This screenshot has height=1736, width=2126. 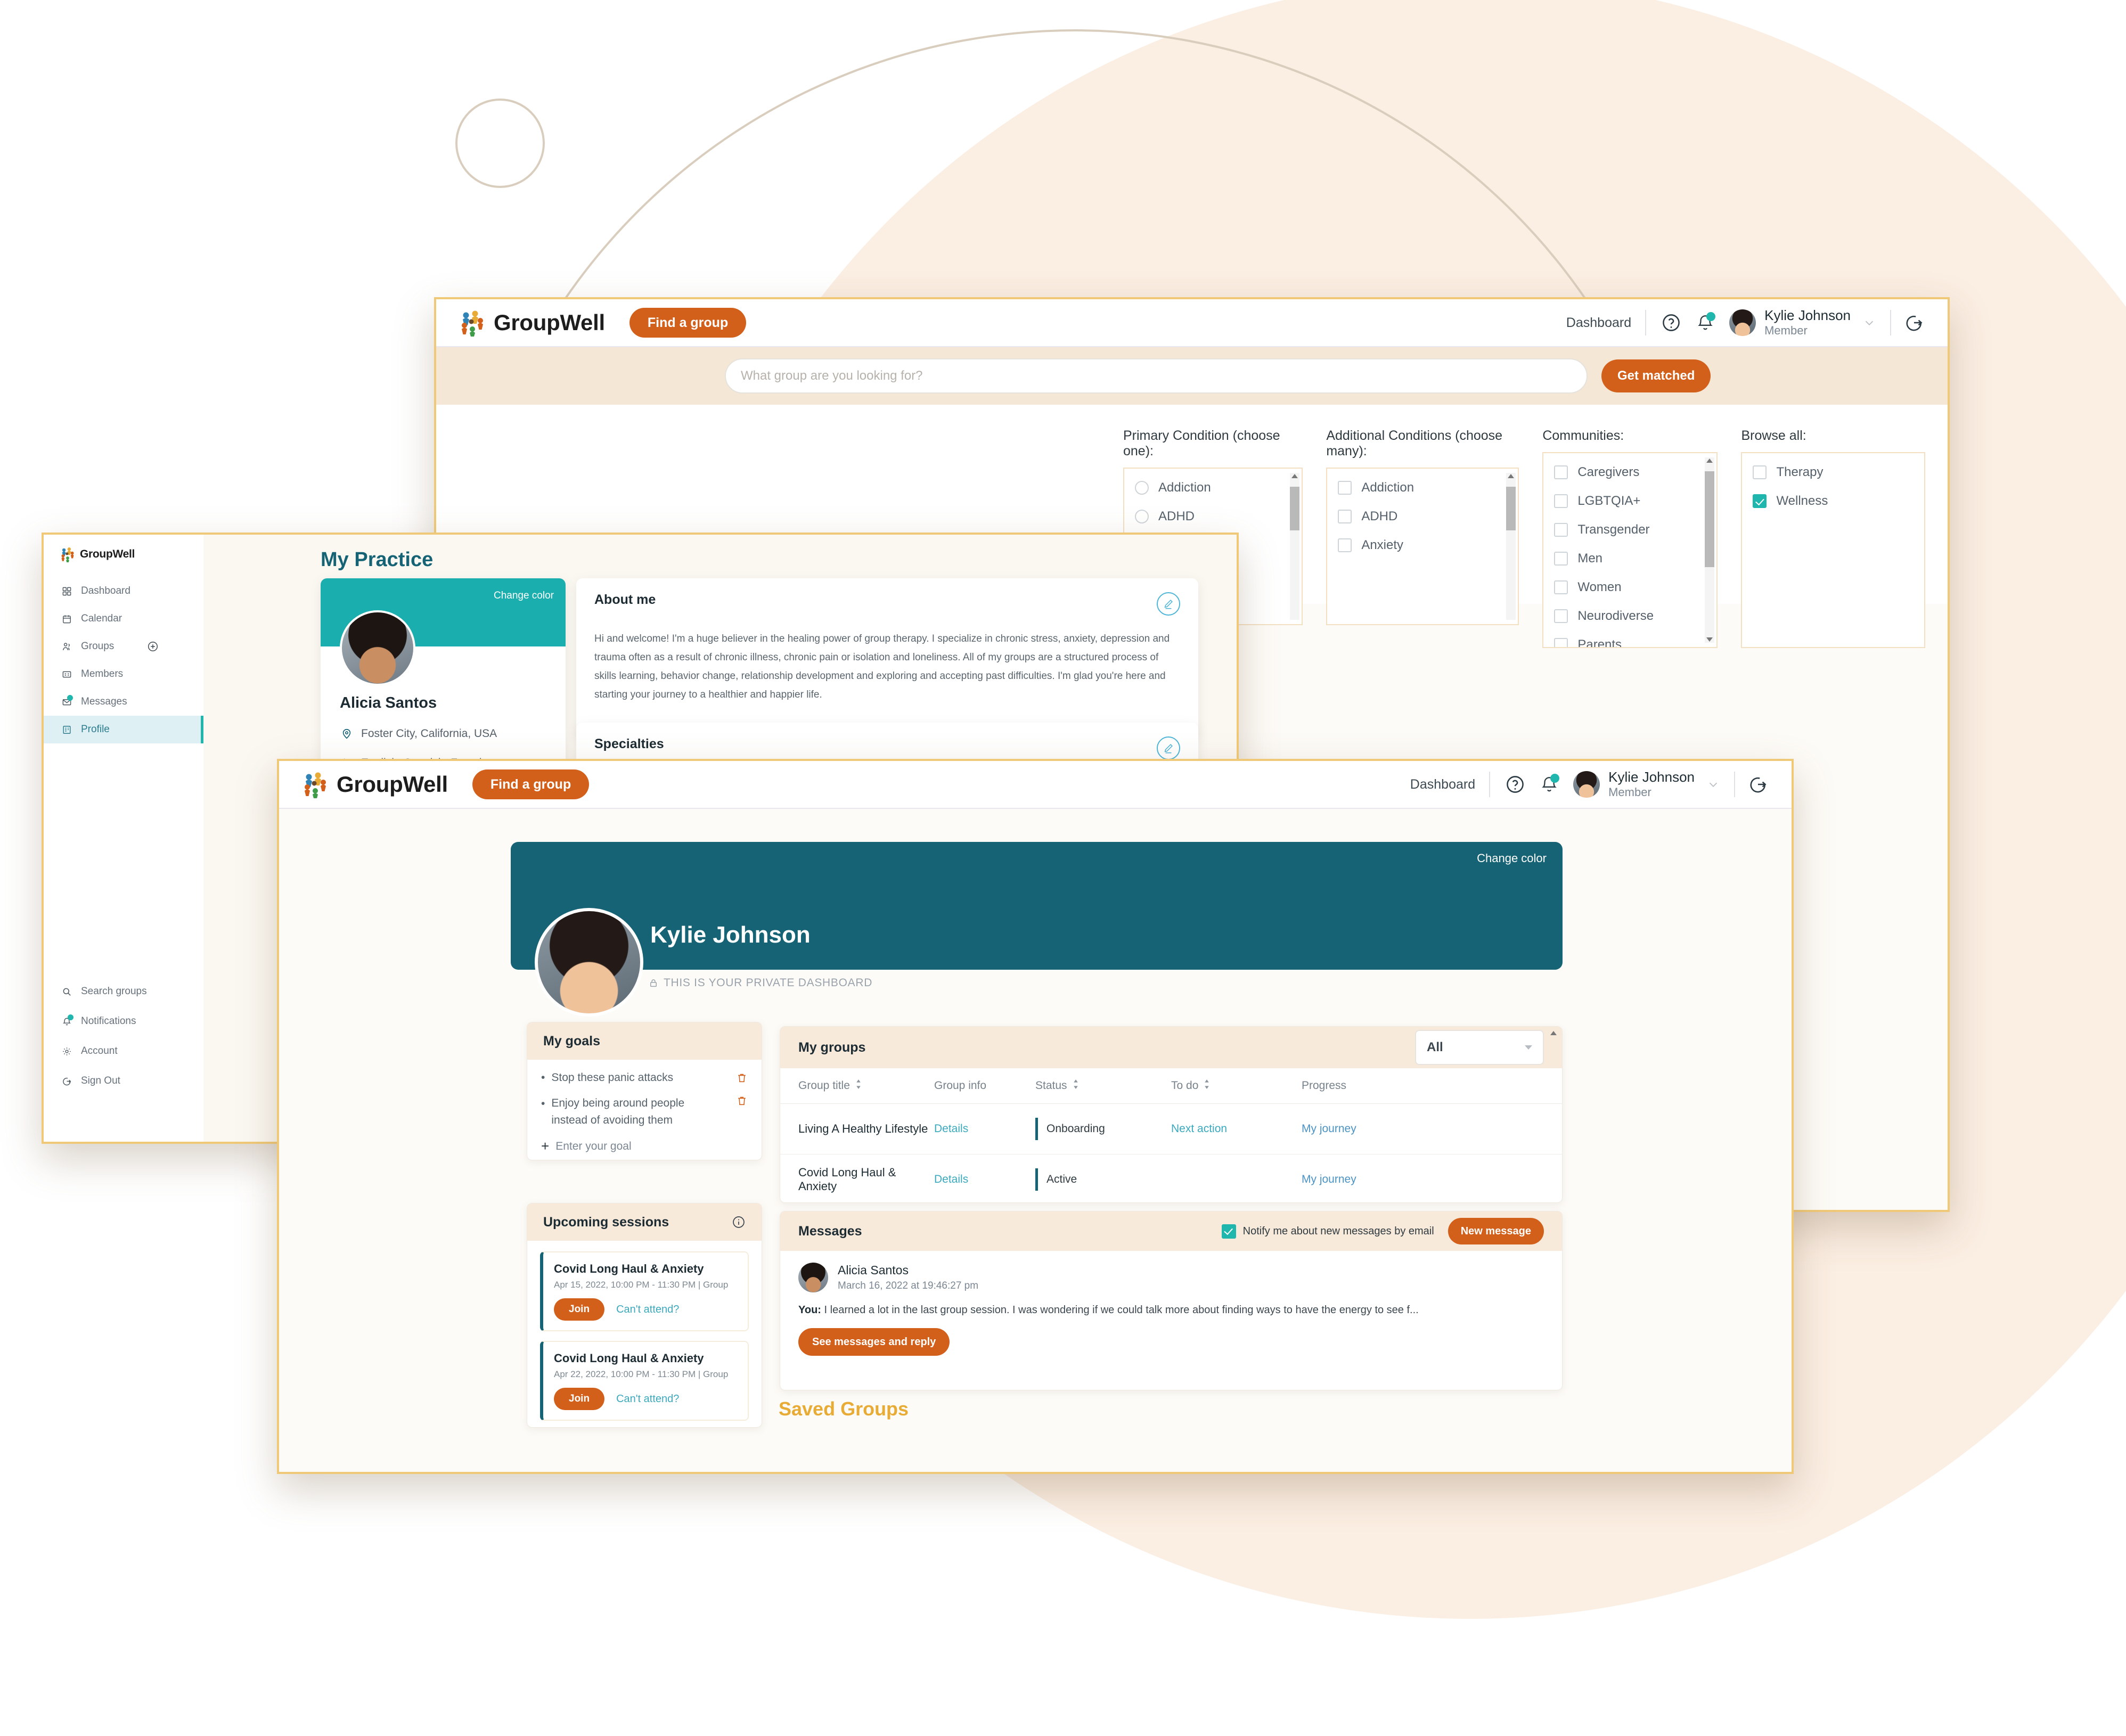 I want to click on column-header-group-title: Group title, so click(x=866, y=1086).